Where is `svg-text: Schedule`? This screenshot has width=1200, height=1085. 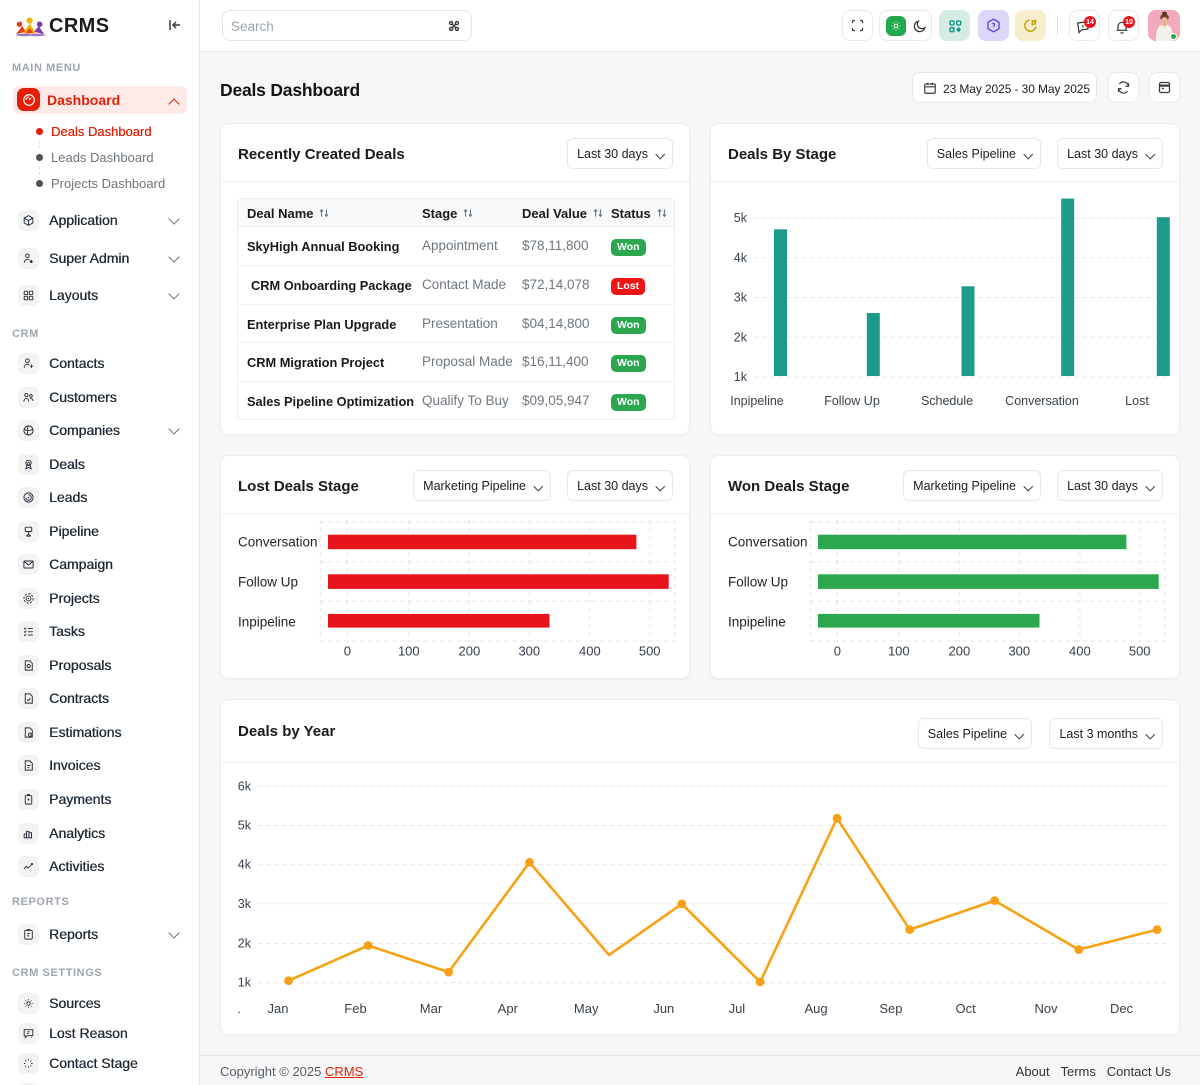 svg-text: Schedule is located at coordinates (947, 401).